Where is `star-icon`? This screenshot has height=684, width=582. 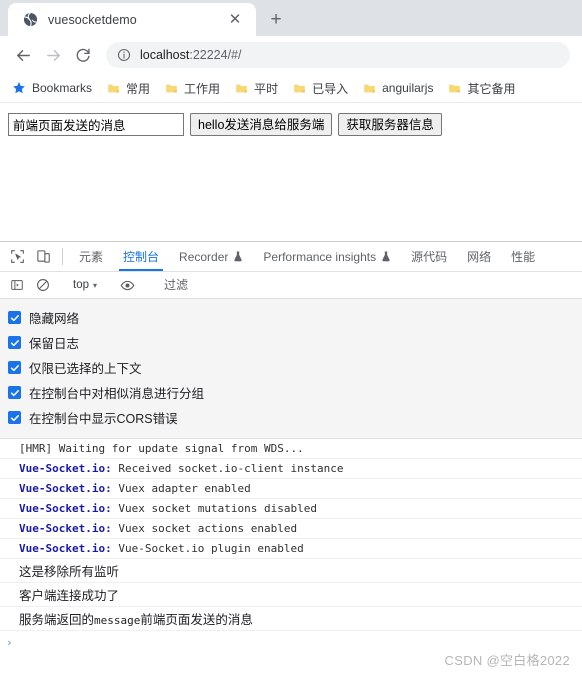
star-icon is located at coordinates (19, 88).